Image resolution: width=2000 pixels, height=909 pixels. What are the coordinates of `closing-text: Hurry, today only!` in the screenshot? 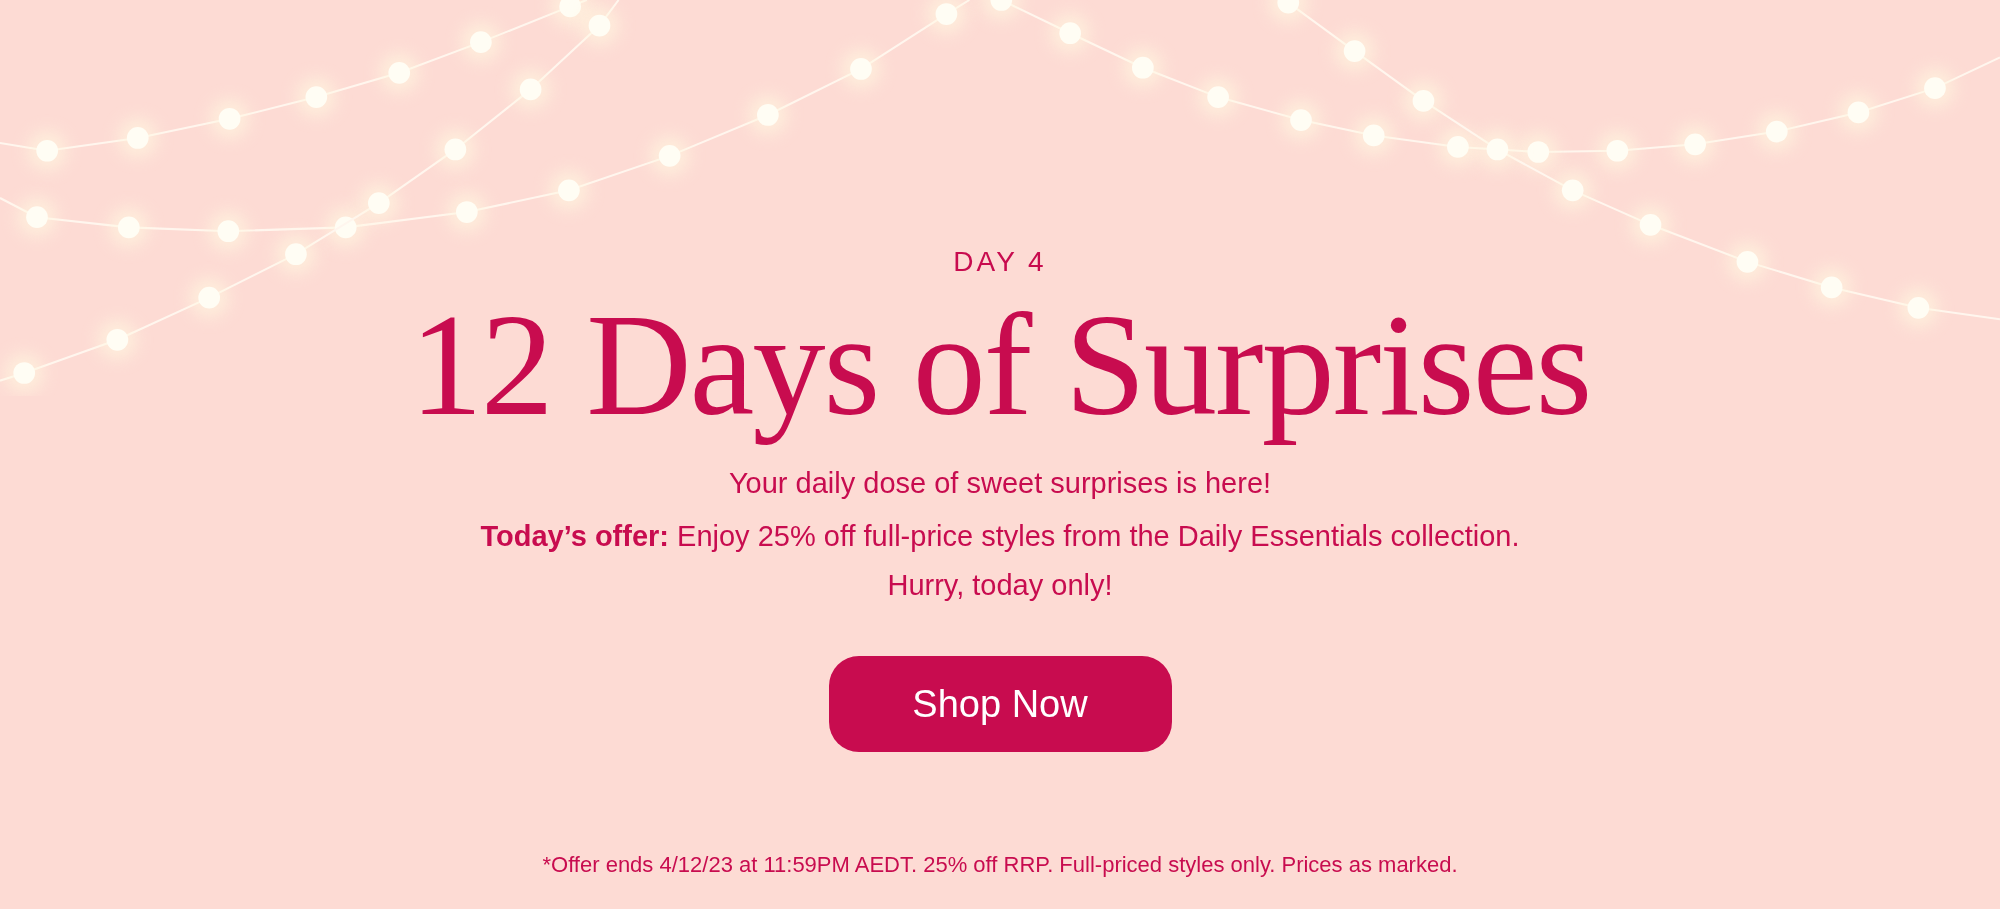 It's located at (1000, 586).